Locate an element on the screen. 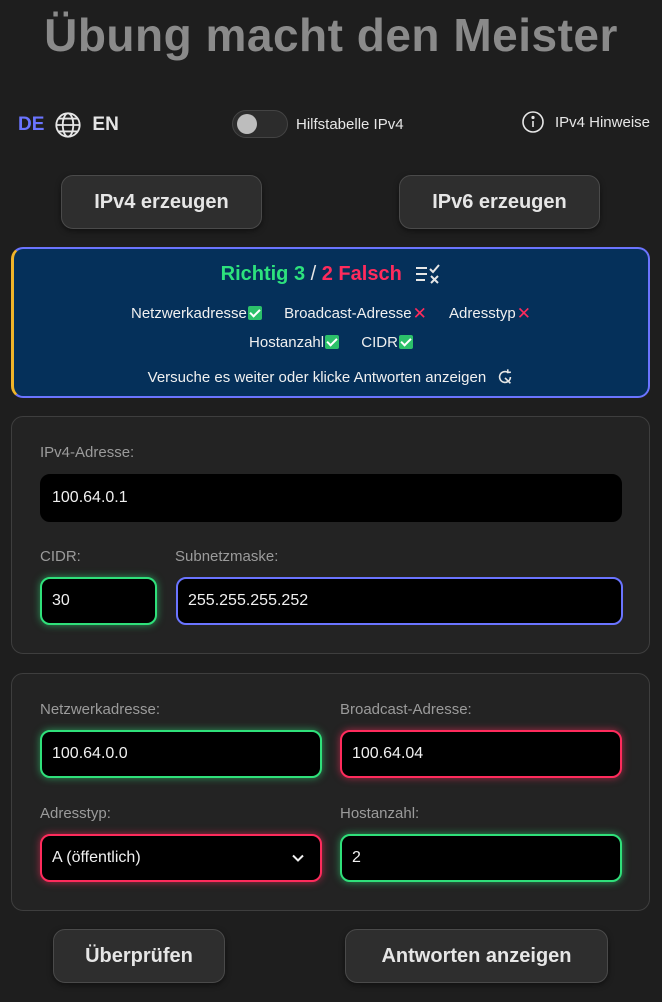 This screenshot has width=662, height=1002. subnet-mask-label: Subnetzmaske: is located at coordinates (227, 556).